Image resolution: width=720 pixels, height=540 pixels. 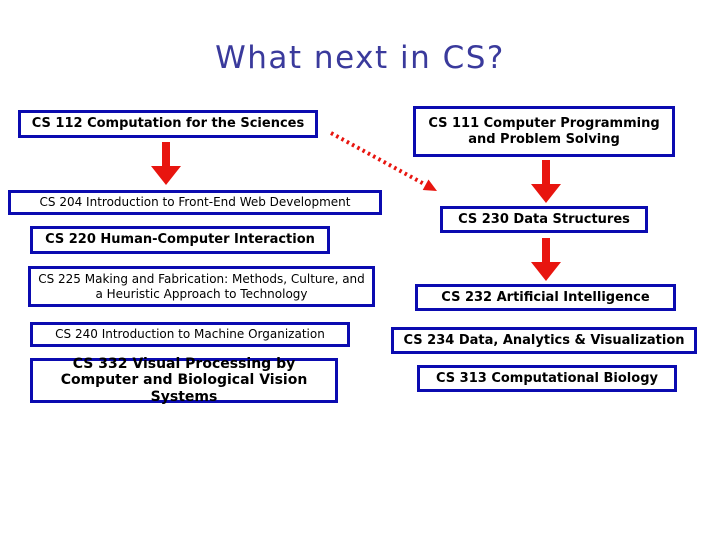 I want to click on course-box-label: CS 232 Artificial Intelligence, so click(x=545, y=297).